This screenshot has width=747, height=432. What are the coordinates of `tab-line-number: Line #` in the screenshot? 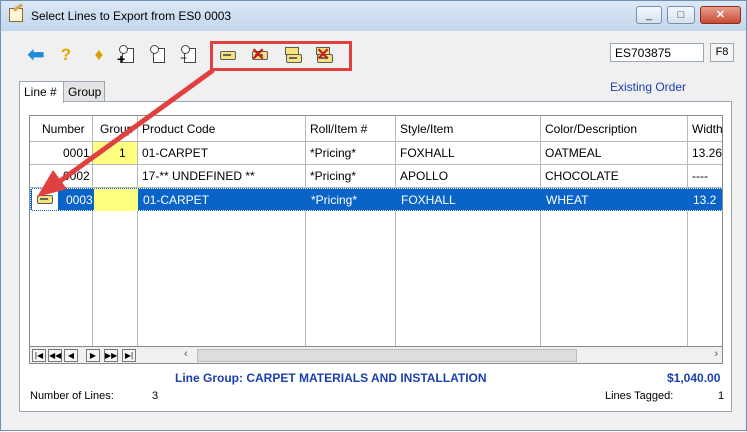 It's located at (41, 92).